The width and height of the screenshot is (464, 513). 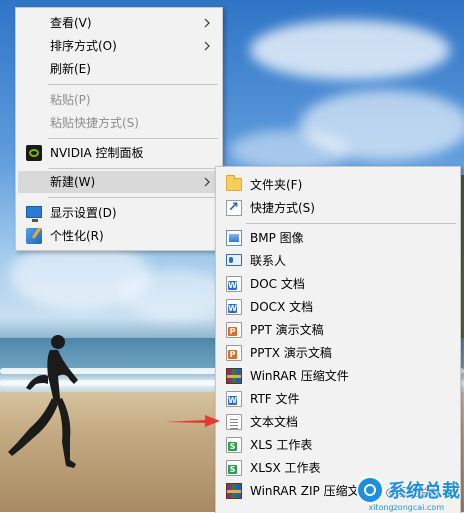 What do you see at coordinates (77, 236) in the screenshot?
I see `menu-item-label: 个性化(R)` at bounding box center [77, 236].